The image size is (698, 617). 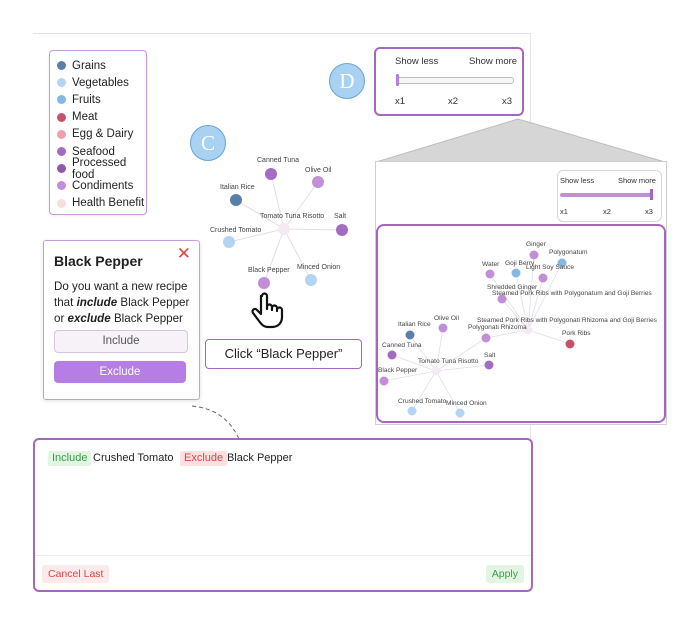 What do you see at coordinates (98, 261) in the screenshot?
I see `popup-title: Black Pepper` at bounding box center [98, 261].